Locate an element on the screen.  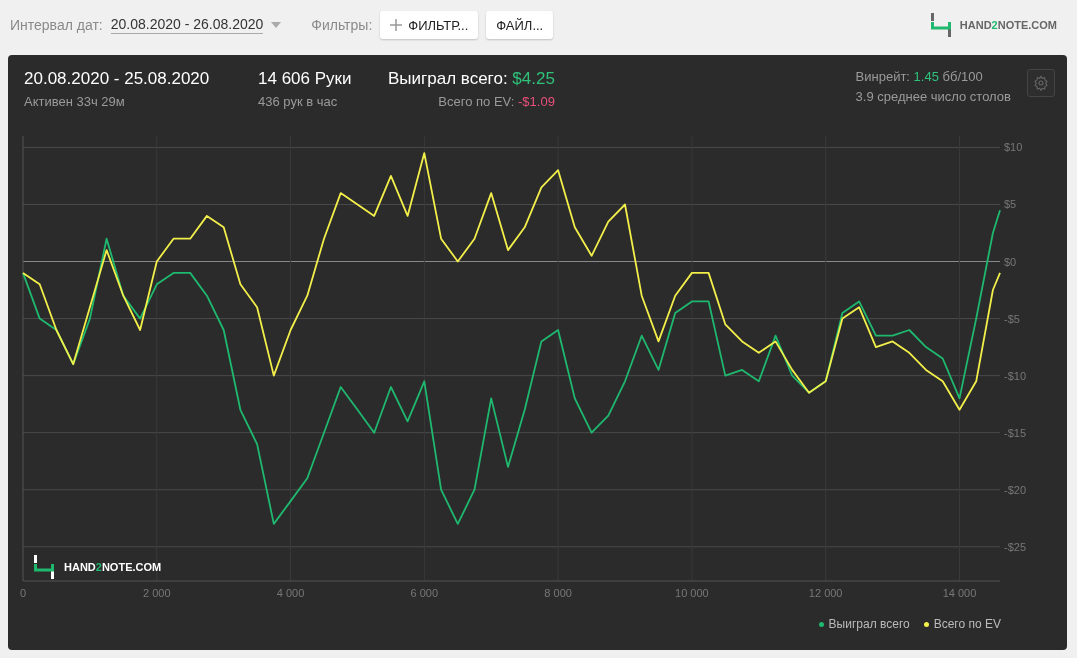
y-axis-label: -$20 is located at coordinates (1015, 489).